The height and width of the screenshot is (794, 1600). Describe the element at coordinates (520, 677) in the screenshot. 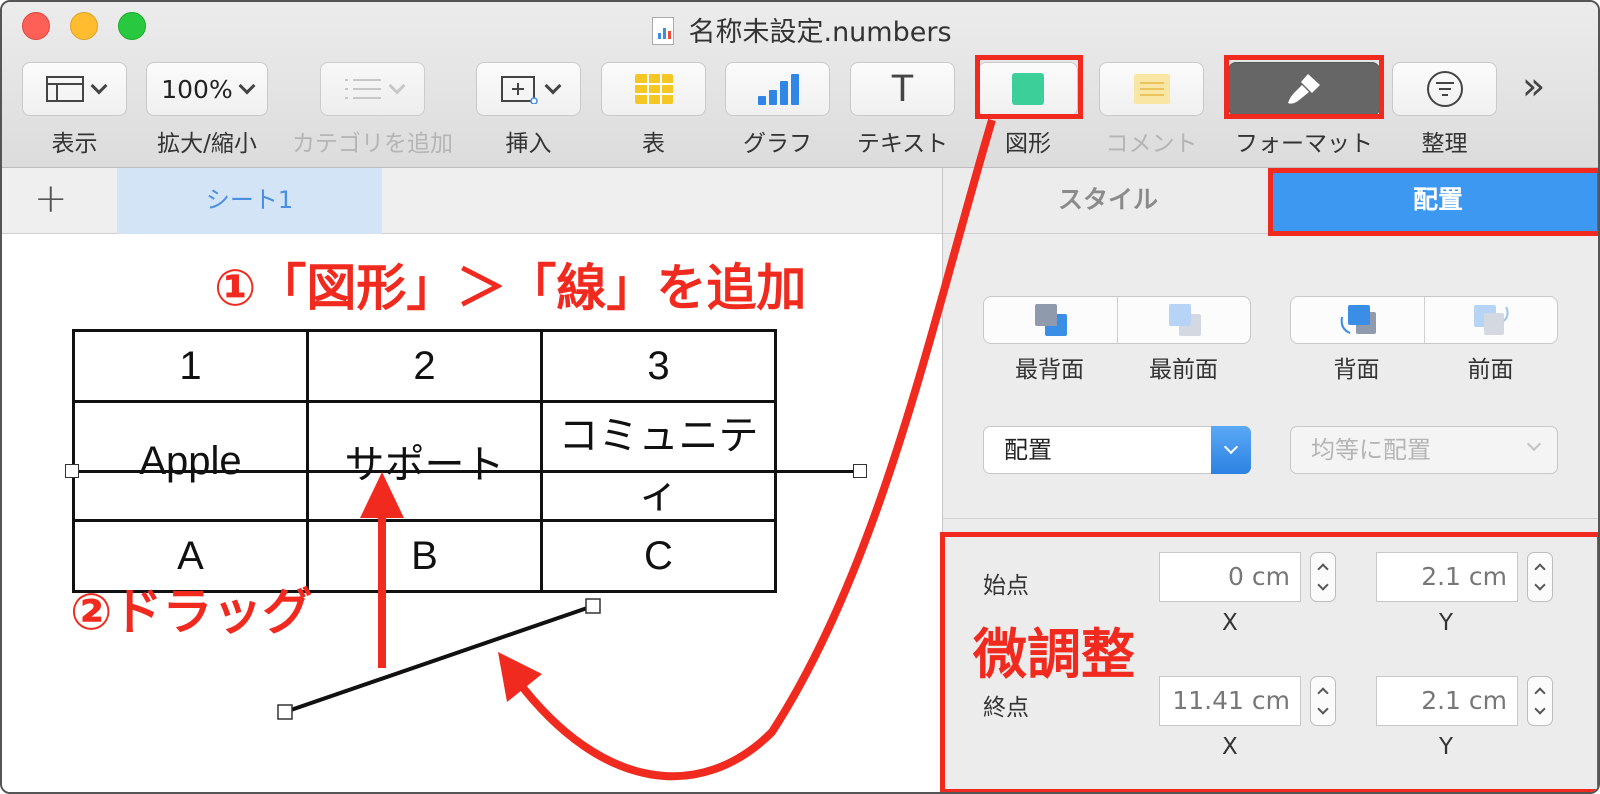

I see `curved-arrow-head` at that location.